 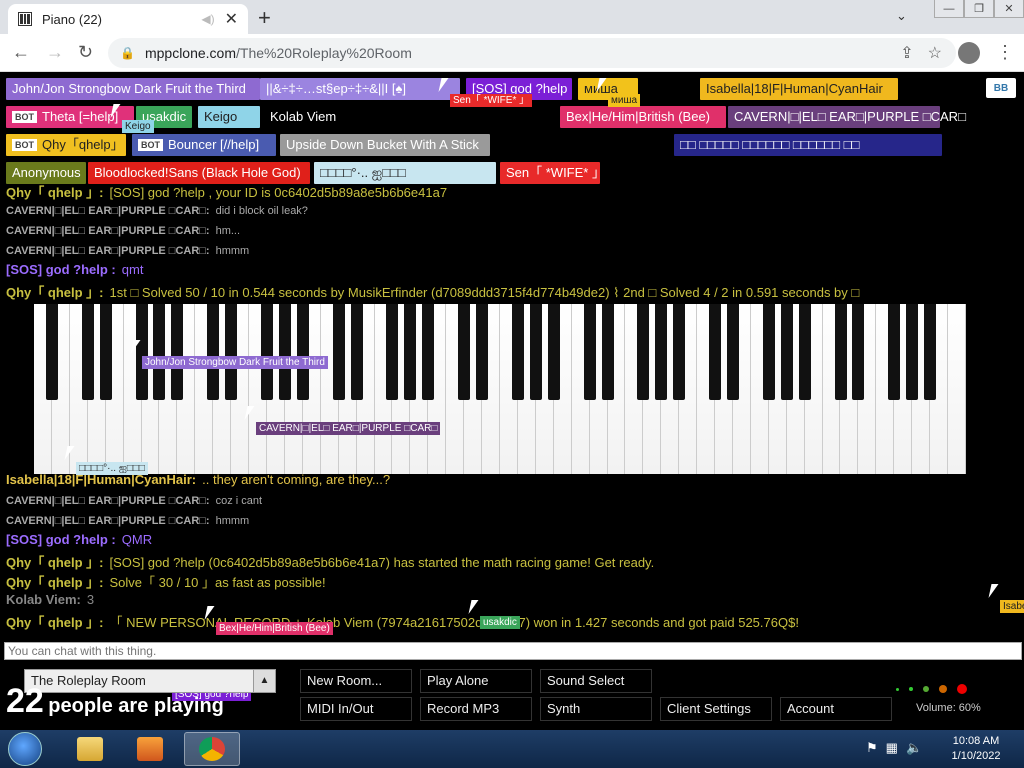 I want to click on user-tag: Upside Down Bucket With A Stick, so click(x=385, y=145).